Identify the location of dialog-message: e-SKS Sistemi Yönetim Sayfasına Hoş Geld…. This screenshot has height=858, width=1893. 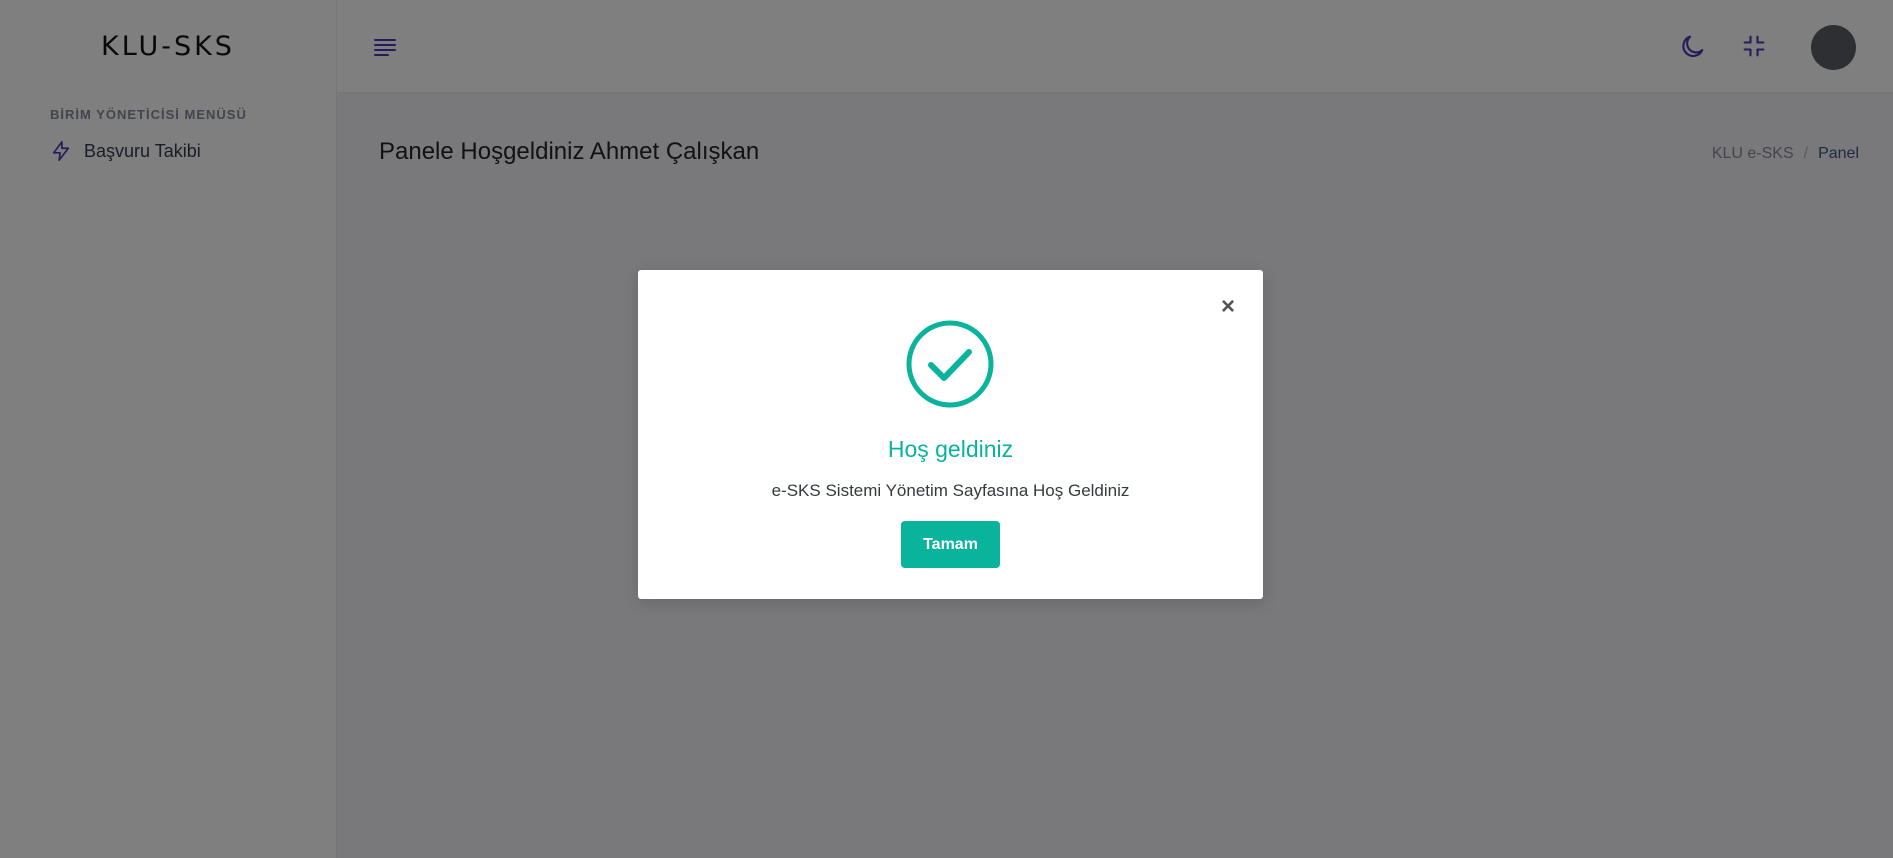
(950, 490).